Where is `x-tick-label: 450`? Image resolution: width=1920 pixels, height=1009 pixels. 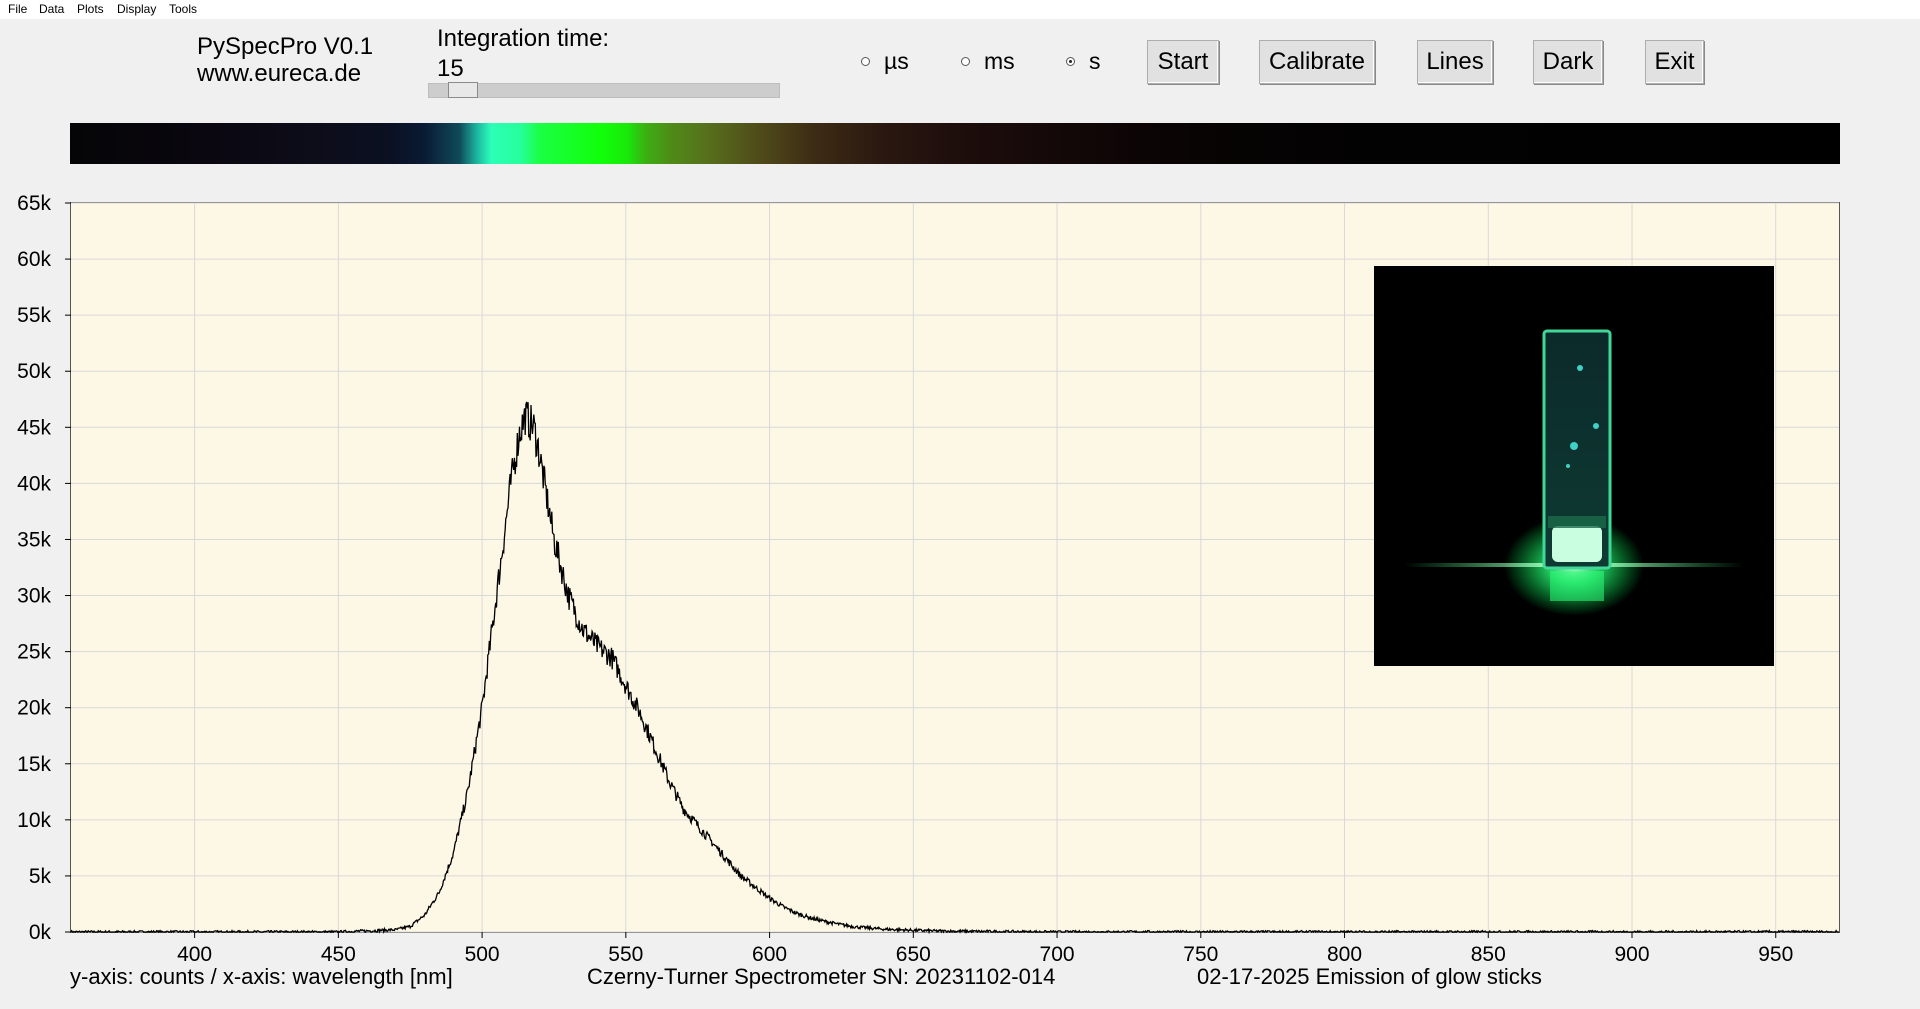
x-tick-label: 450 is located at coordinates (338, 954).